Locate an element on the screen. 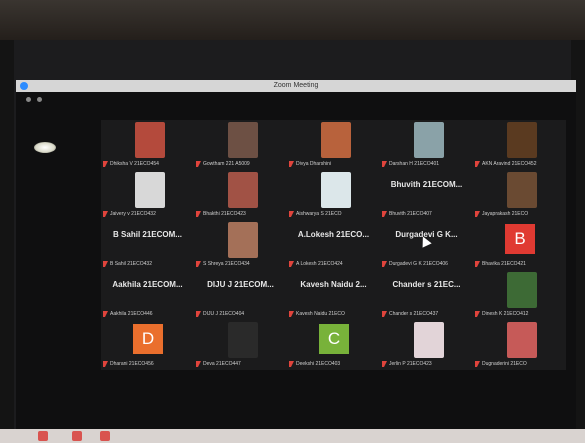  participant-tile: Dugnaderini 21ECO is located at coordinates (519, 345).